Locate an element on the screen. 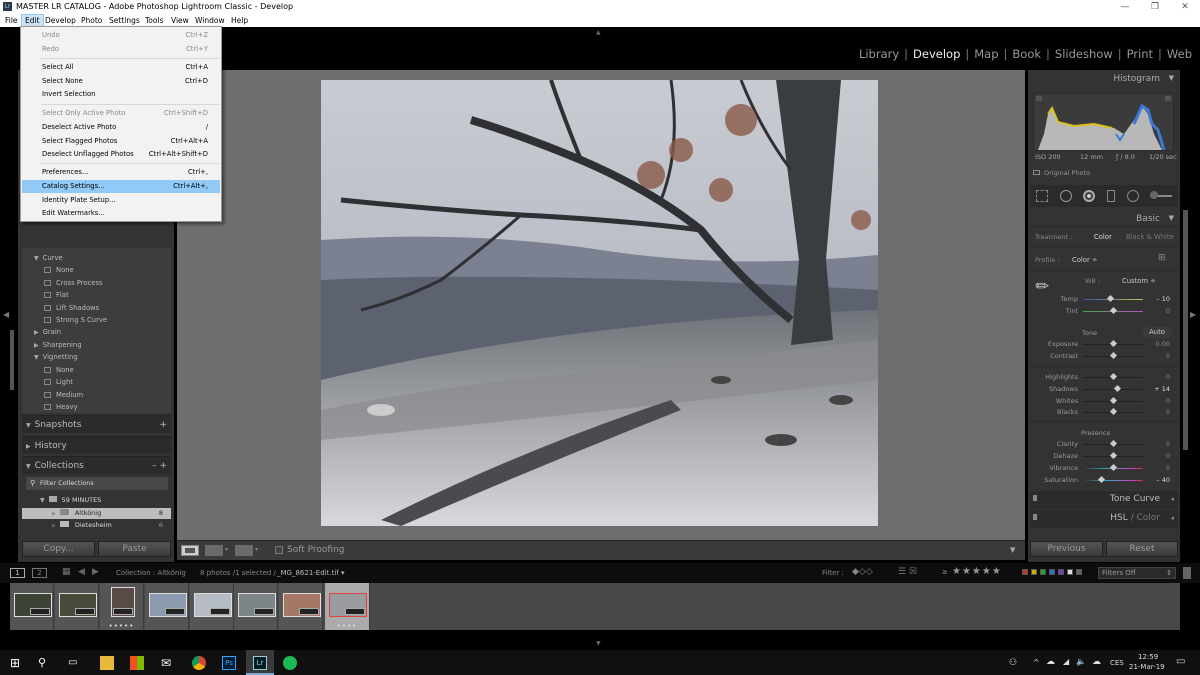 Image resolution: width=1200 pixels, height=675 pixels. paste-settings-button: Paste is located at coordinates (134, 549).